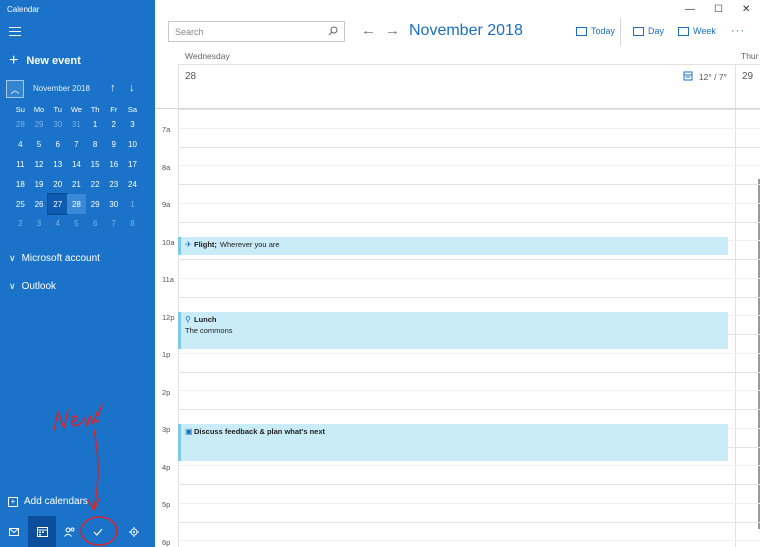 The height and width of the screenshot is (547, 760). I want to click on hour-row: 11a, so click(457, 278).